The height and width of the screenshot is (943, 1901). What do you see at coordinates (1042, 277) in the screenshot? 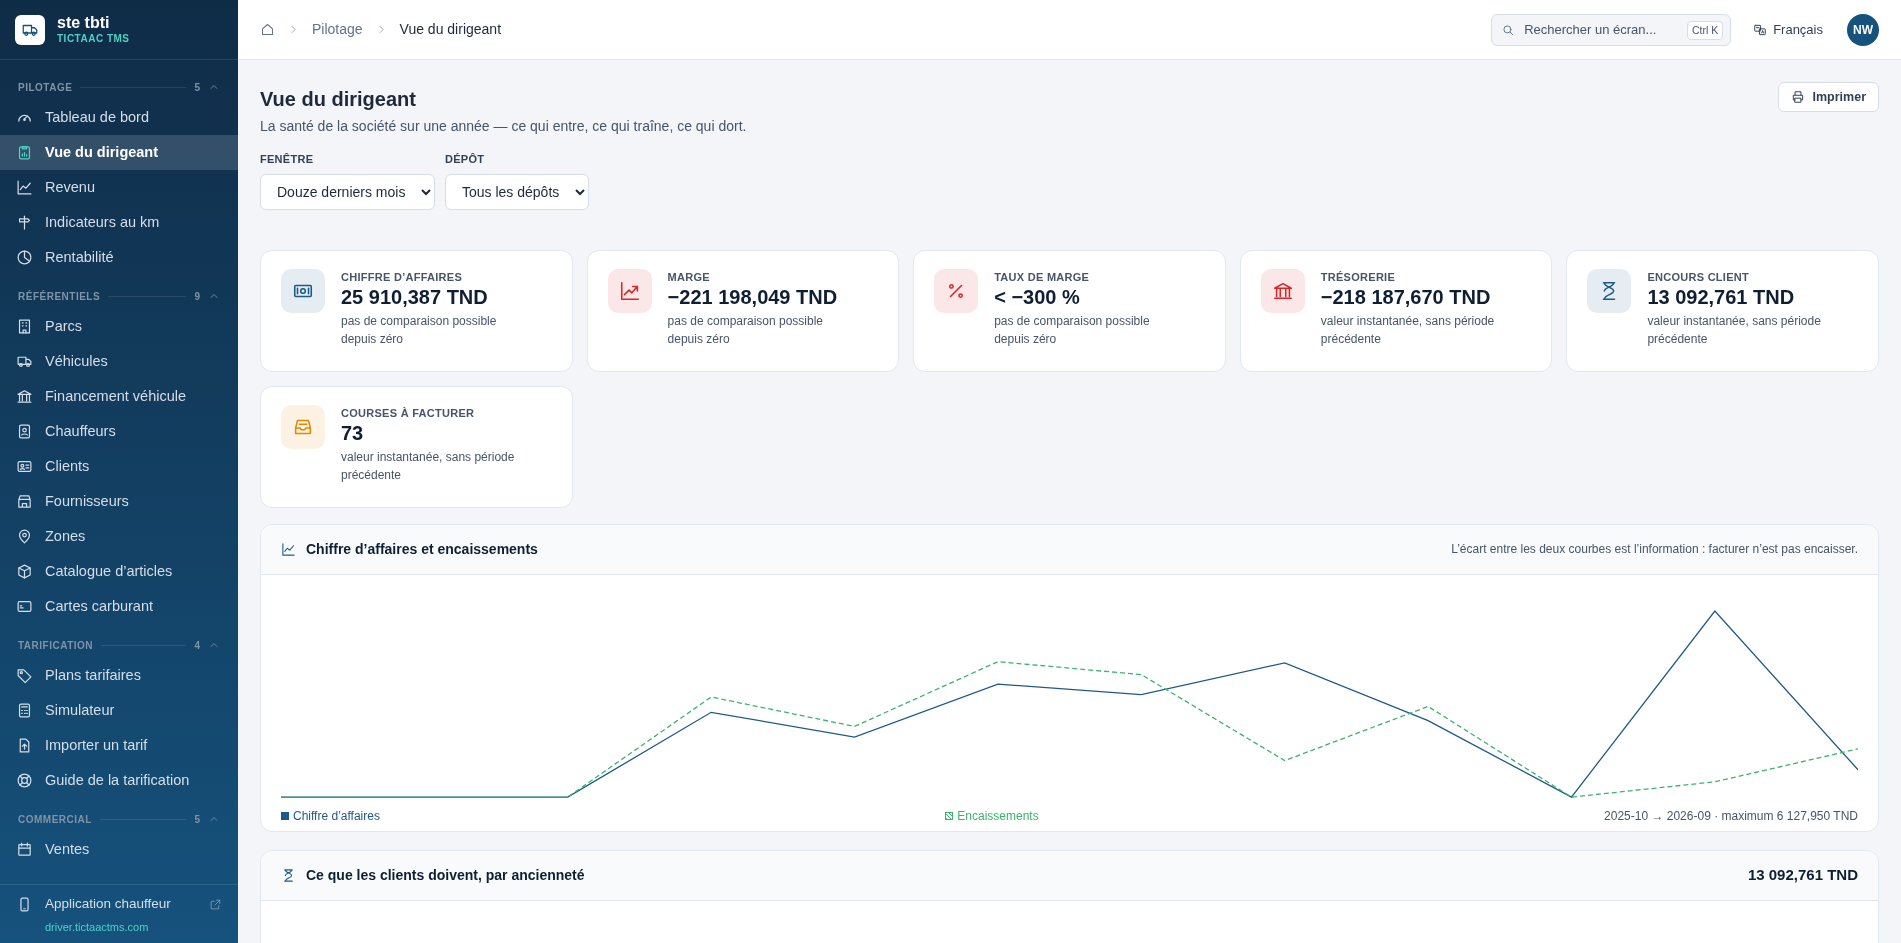
I see `kpi-title: TAUX DE MARGE` at bounding box center [1042, 277].